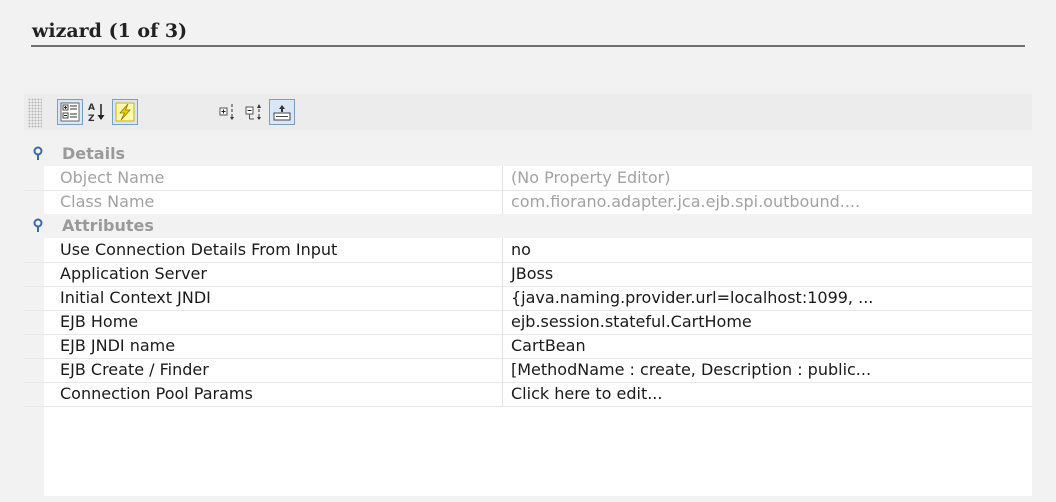 The height and width of the screenshot is (502, 1056). I want to click on property-value: ejb.session.stateful.CartHome, so click(768, 322).